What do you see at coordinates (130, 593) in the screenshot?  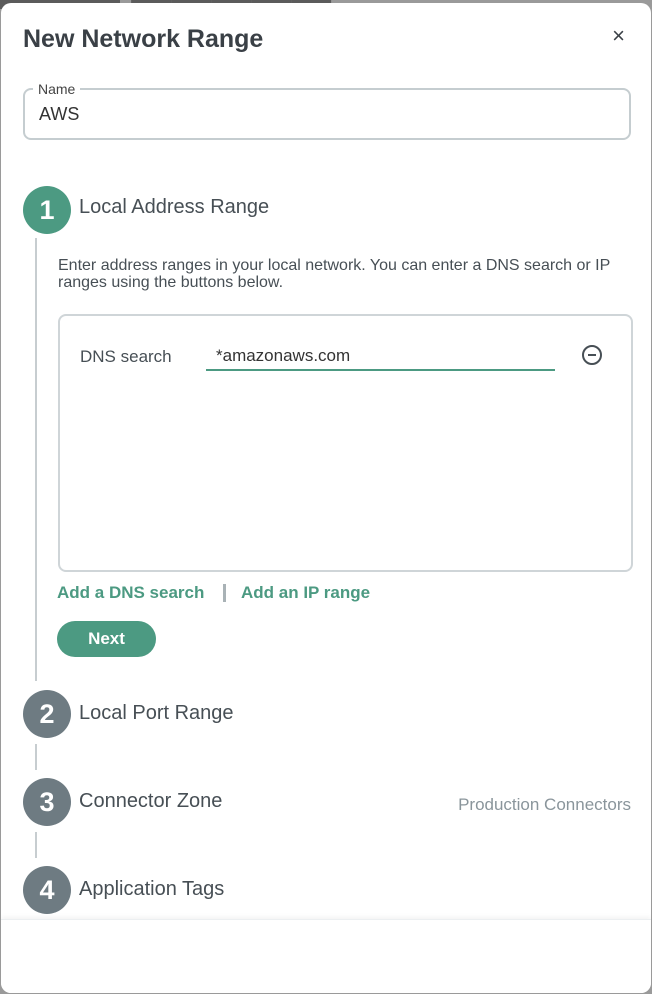 I see `add-dns-search-link: Add a DNS search` at bounding box center [130, 593].